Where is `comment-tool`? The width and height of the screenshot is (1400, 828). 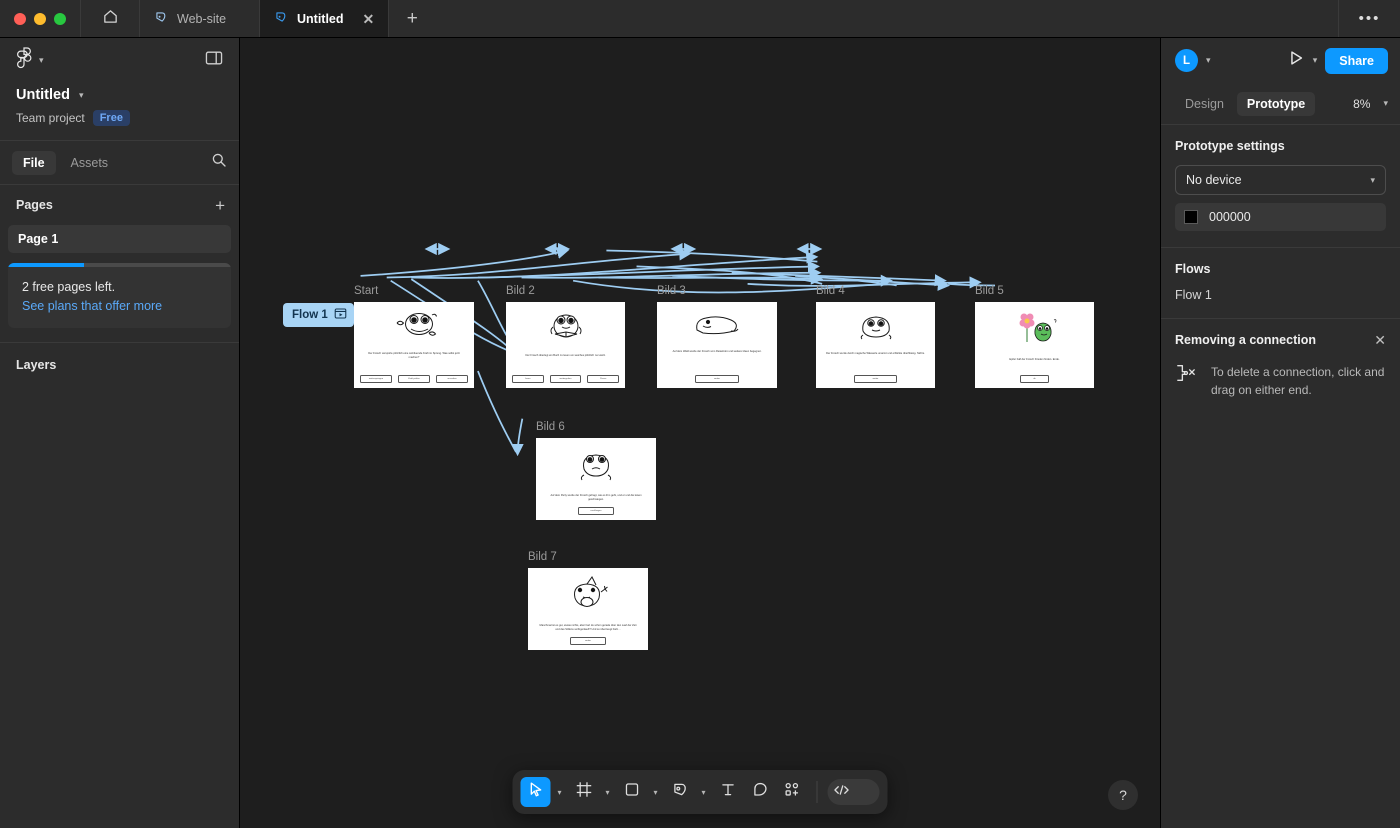 comment-tool is located at coordinates (760, 792).